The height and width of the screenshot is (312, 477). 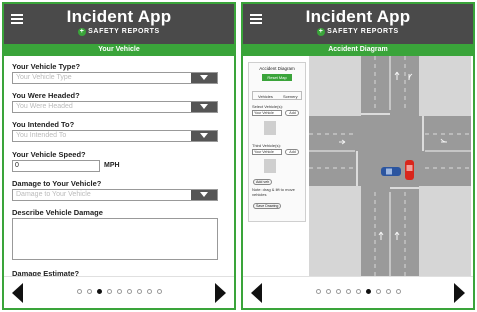 What do you see at coordinates (49, 154) in the screenshot?
I see `speed-label: Your Vehicle Speed?` at bounding box center [49, 154].